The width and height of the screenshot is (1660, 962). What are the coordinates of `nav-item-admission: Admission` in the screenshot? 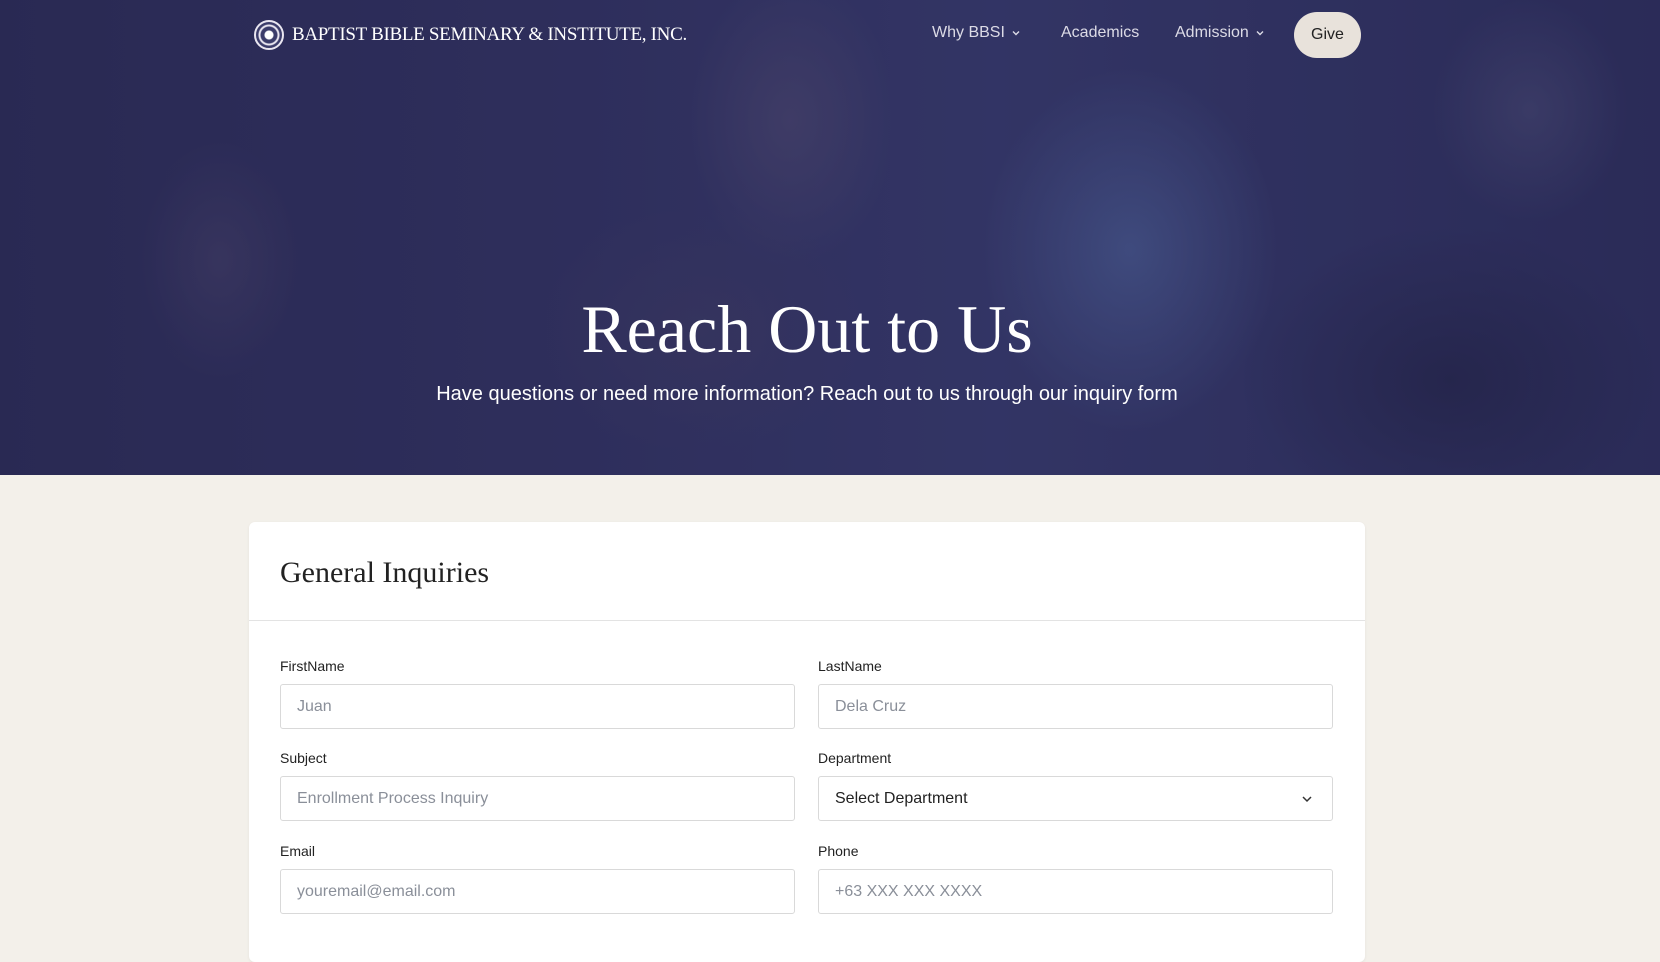 It's located at (1220, 33).